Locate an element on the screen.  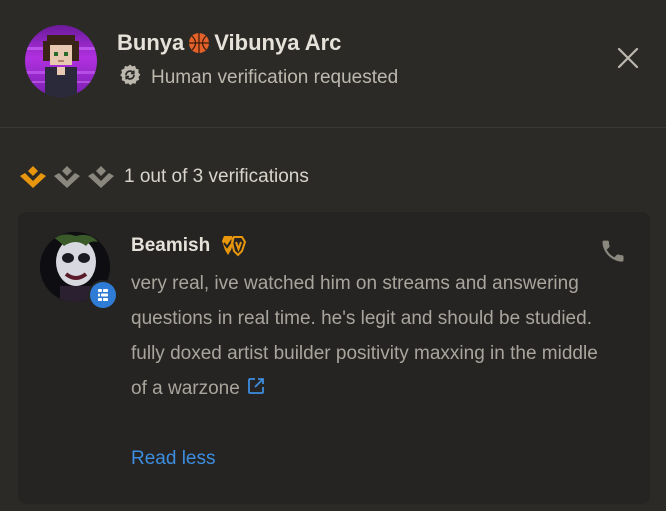
verification-status: Human verification requested is located at coordinates (258, 78).